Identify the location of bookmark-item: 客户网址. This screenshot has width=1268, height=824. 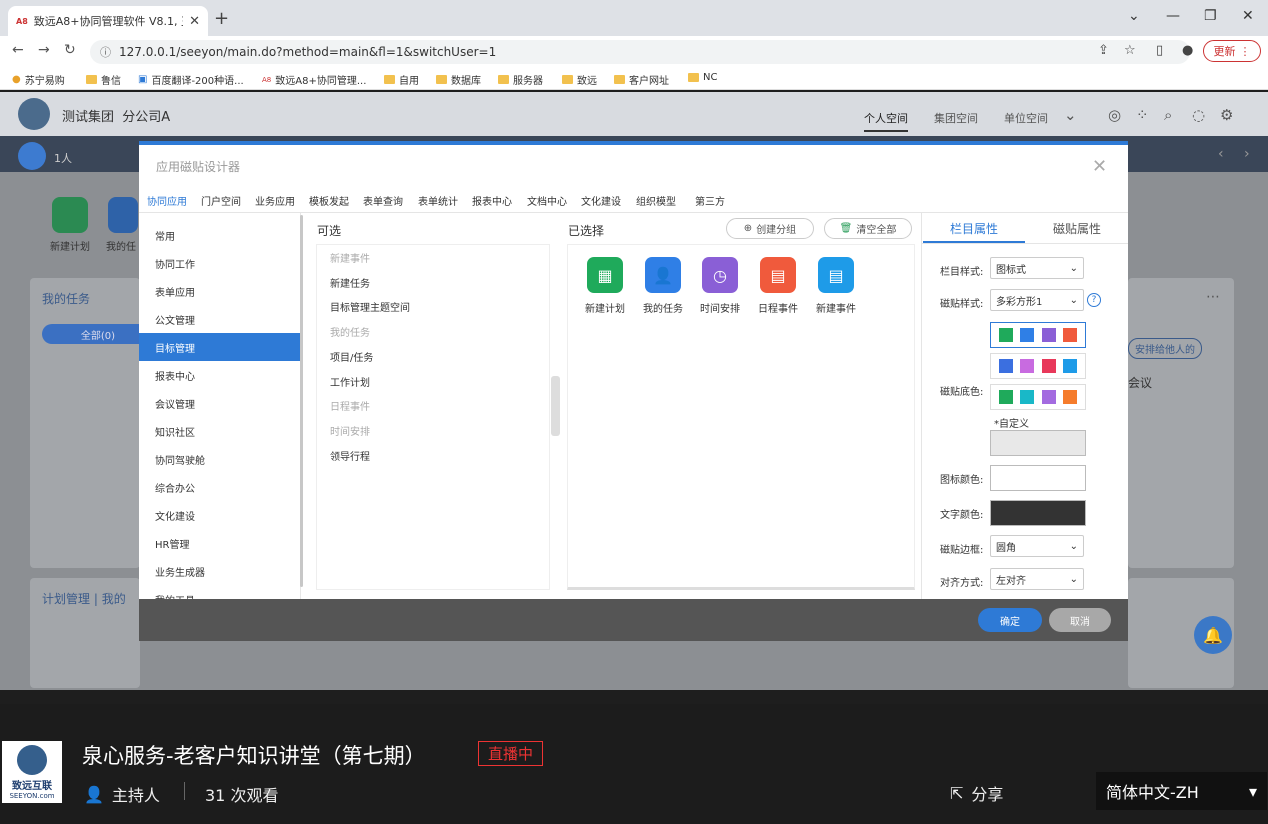
(641, 79).